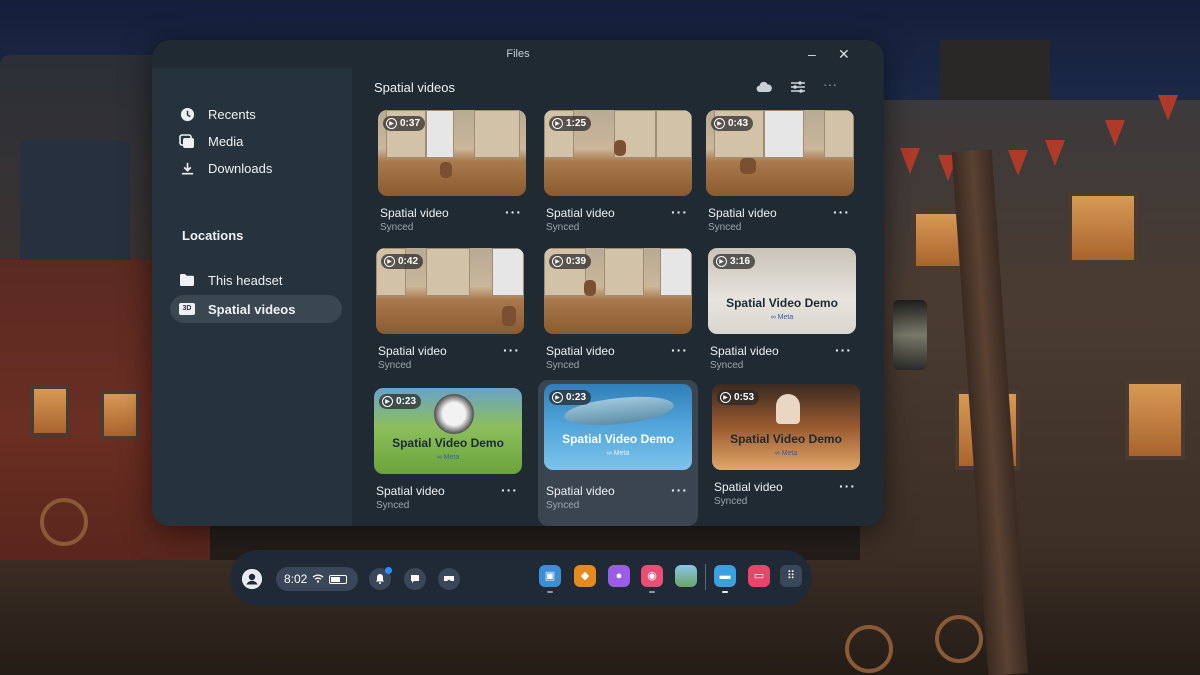 Image resolution: width=1200 pixels, height=675 pixels. I want to click on notifications-button, so click(380, 578).